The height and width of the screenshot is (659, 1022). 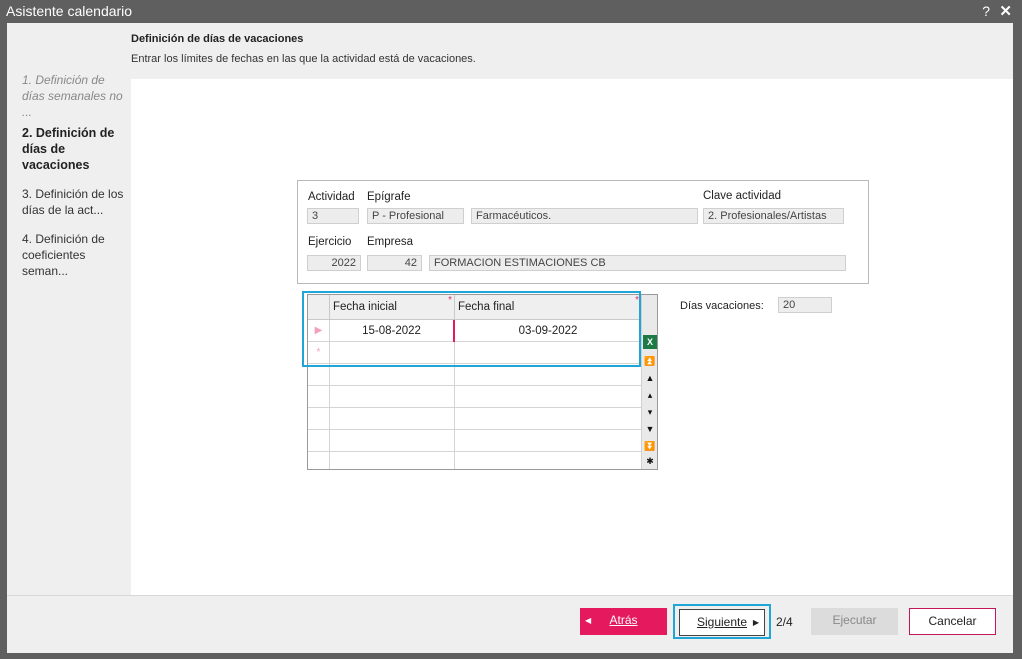 What do you see at coordinates (217, 39) in the screenshot?
I see `step-title: Definición de días de vacaciones` at bounding box center [217, 39].